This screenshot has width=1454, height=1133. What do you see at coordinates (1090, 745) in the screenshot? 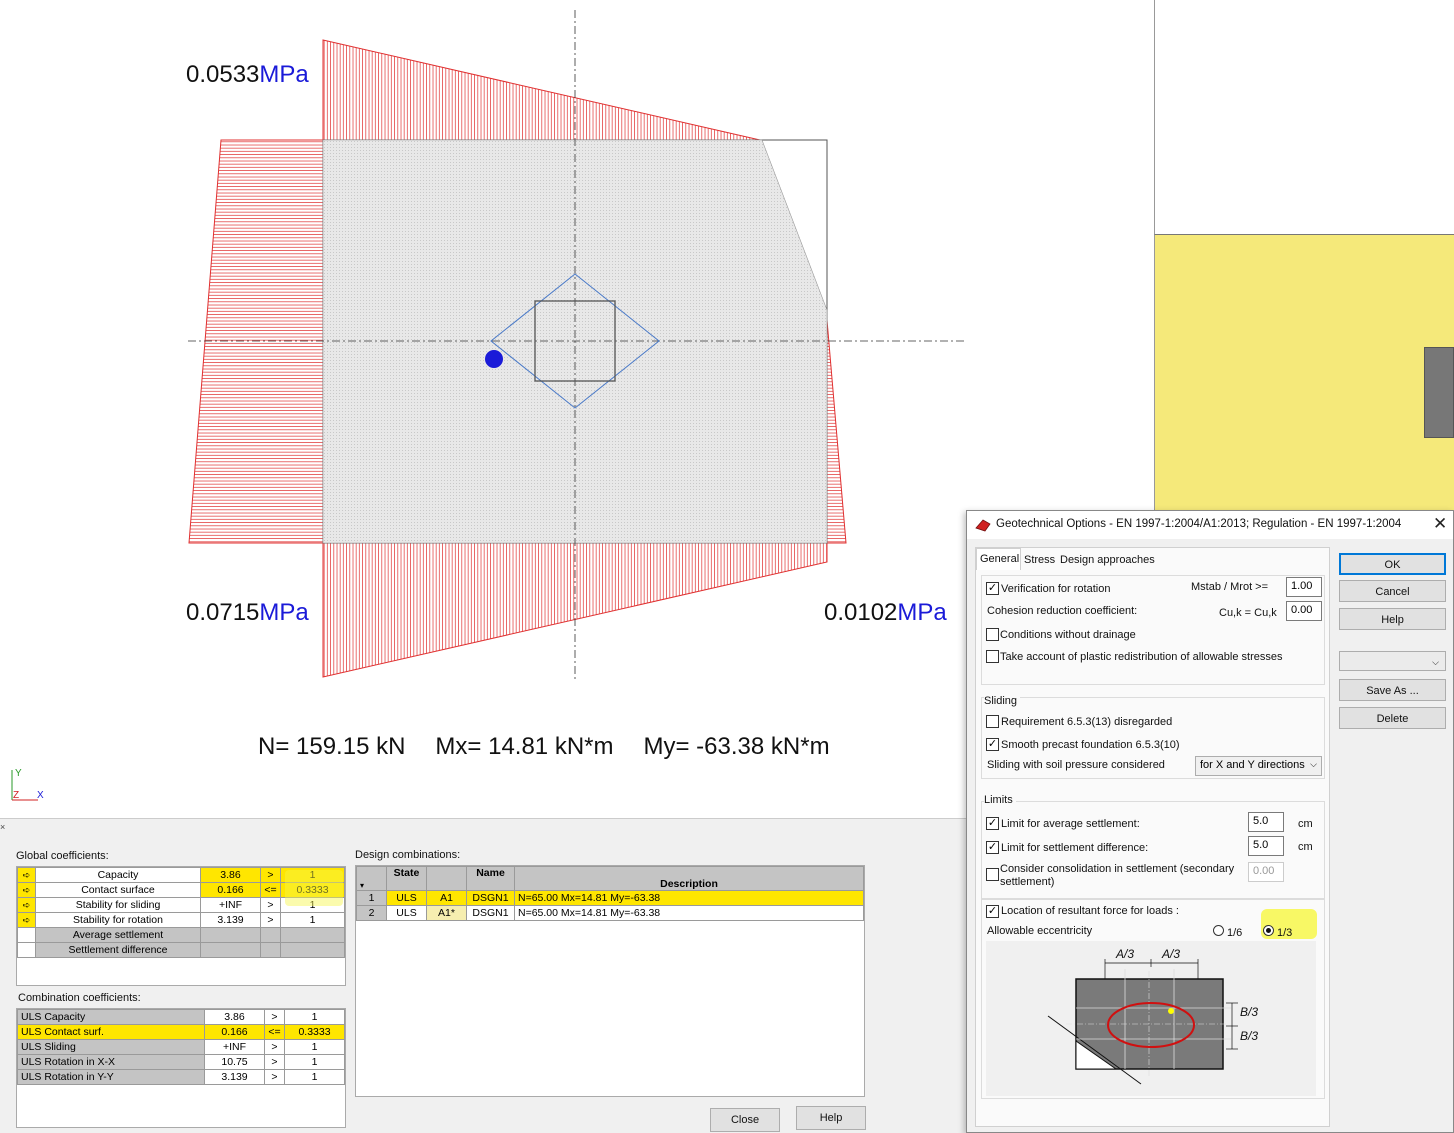
I see `smooth-precast-label: Smooth precast foundation 6.5.3(10)` at bounding box center [1090, 745].